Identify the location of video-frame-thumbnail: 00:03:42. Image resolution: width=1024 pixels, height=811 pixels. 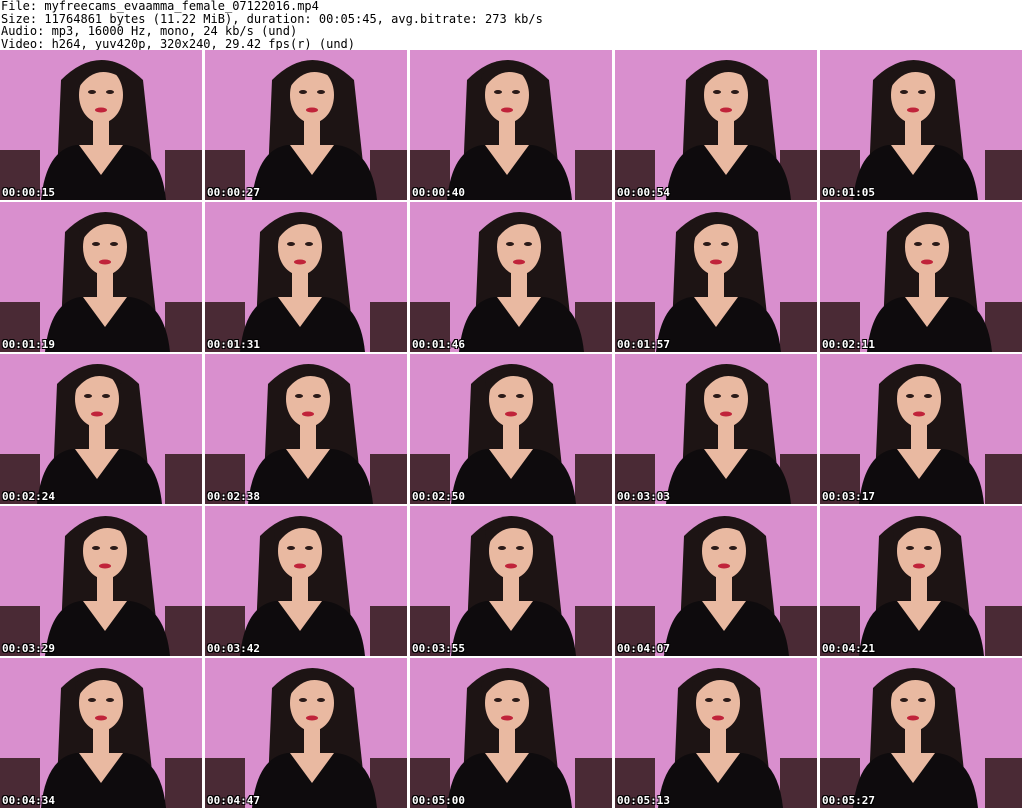
(306, 581).